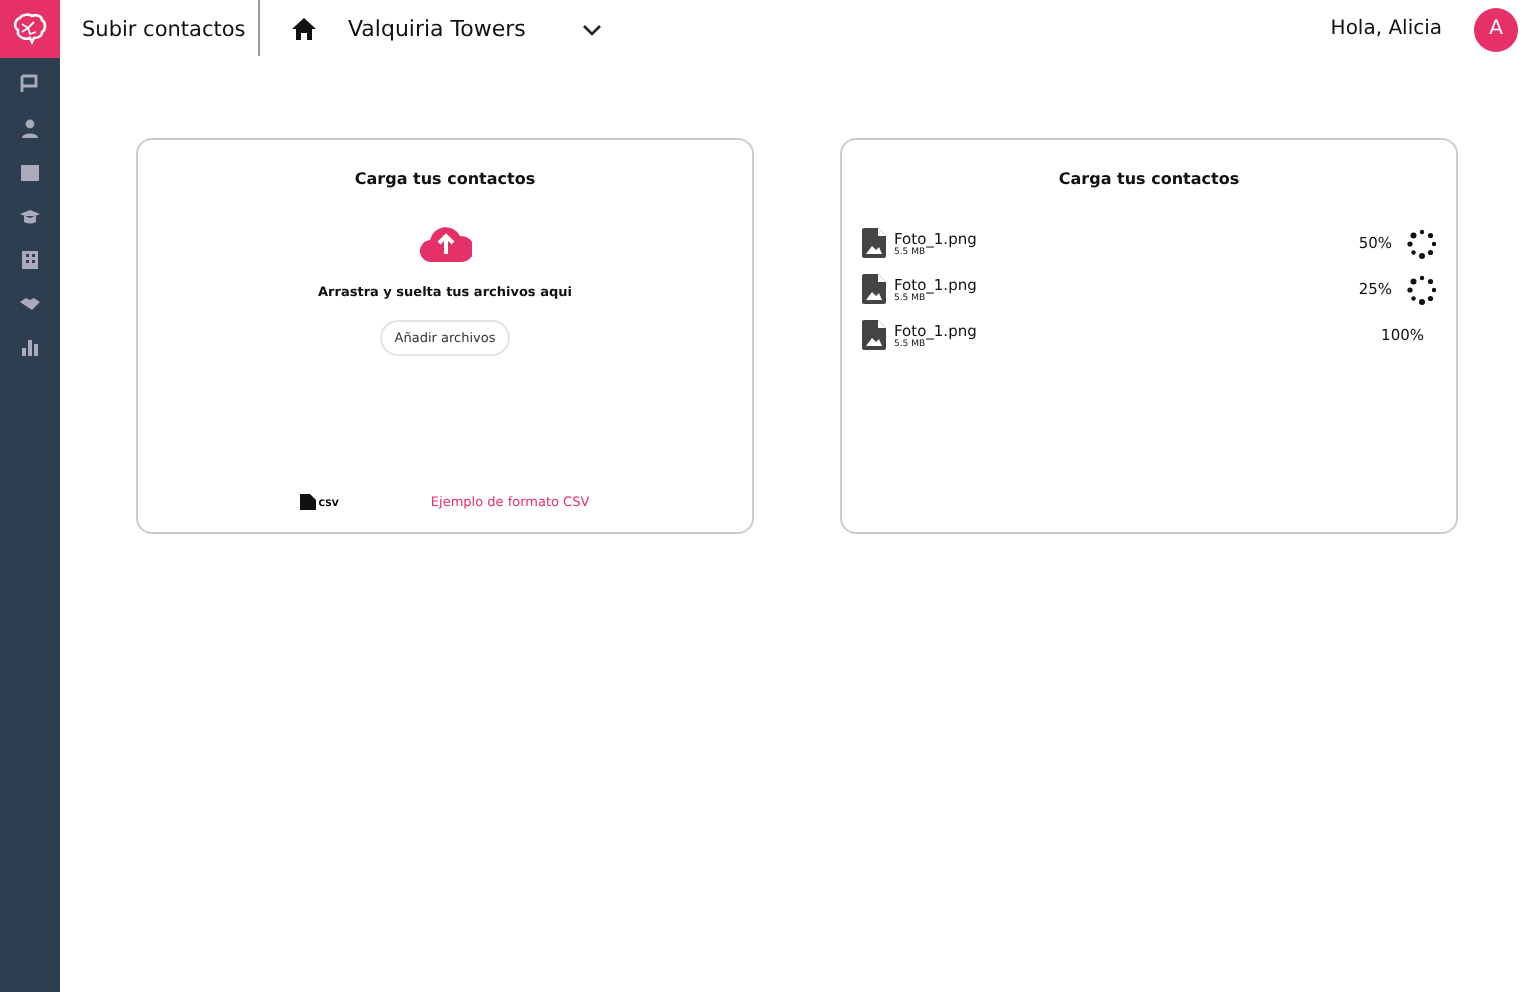  I want to click on home-icon, so click(304, 29).